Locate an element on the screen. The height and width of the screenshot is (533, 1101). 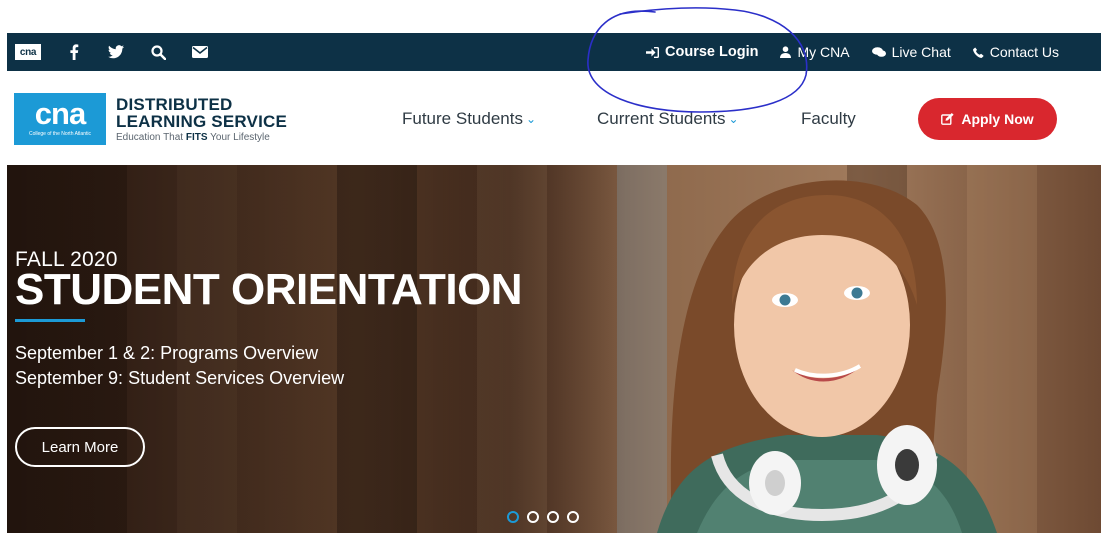
edit-icon is located at coordinates (947, 119).